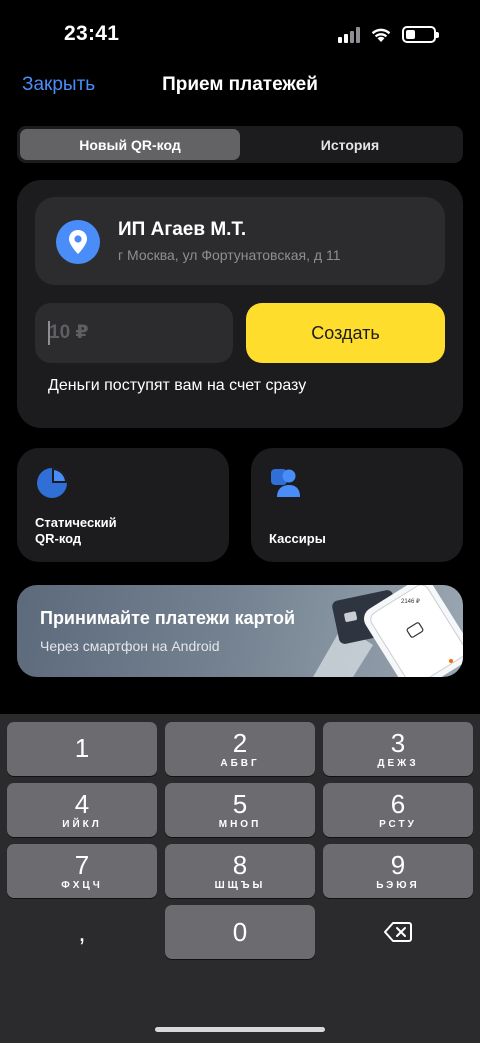  I want to click on static-qr-label-line1: Статический, so click(76, 522).